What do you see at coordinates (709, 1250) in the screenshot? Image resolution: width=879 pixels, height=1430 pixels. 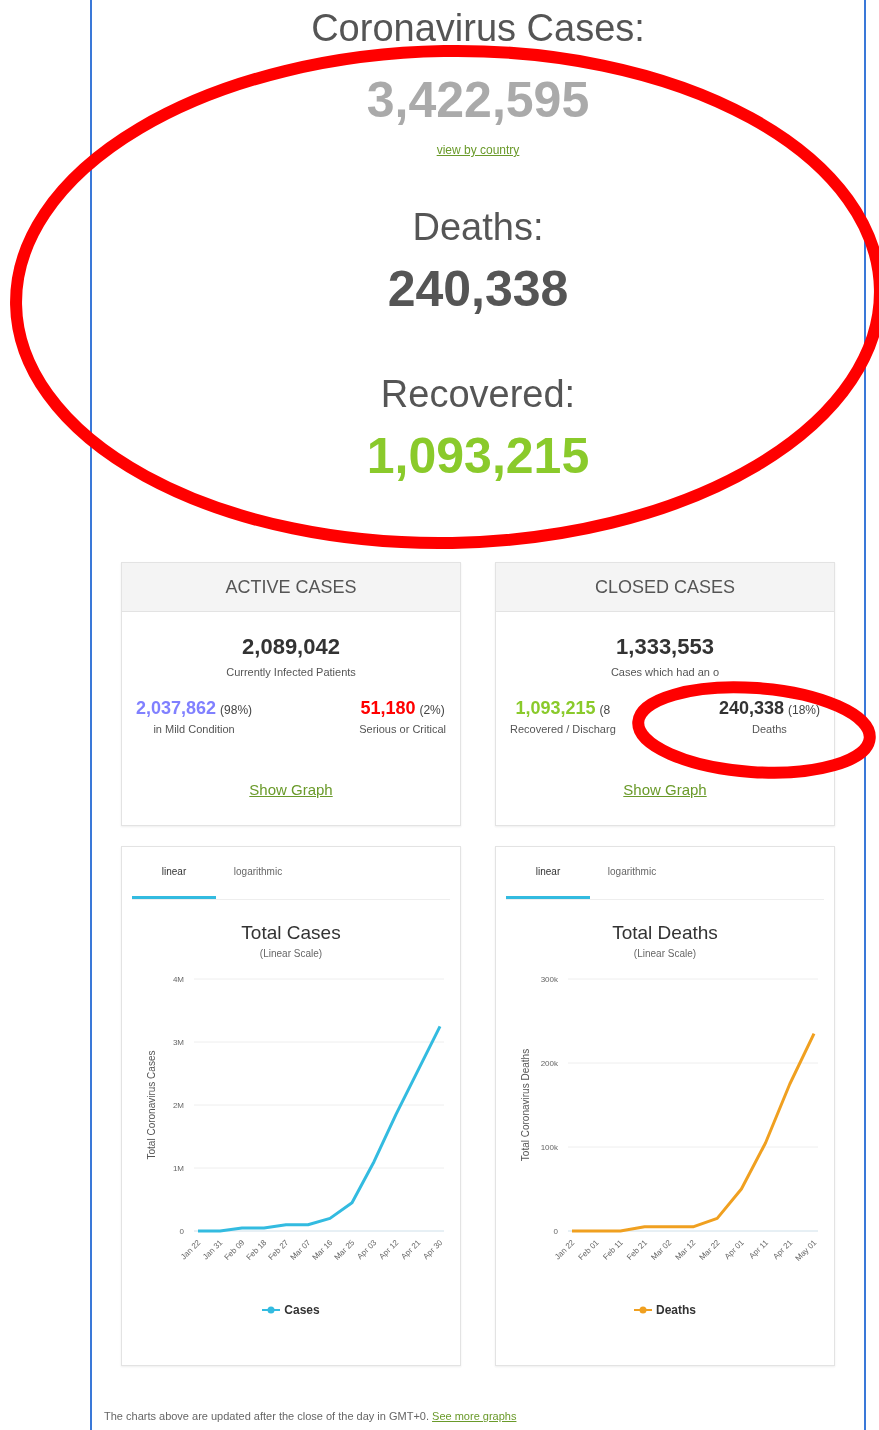 I see `x-tick-label: Mar 22` at bounding box center [709, 1250].